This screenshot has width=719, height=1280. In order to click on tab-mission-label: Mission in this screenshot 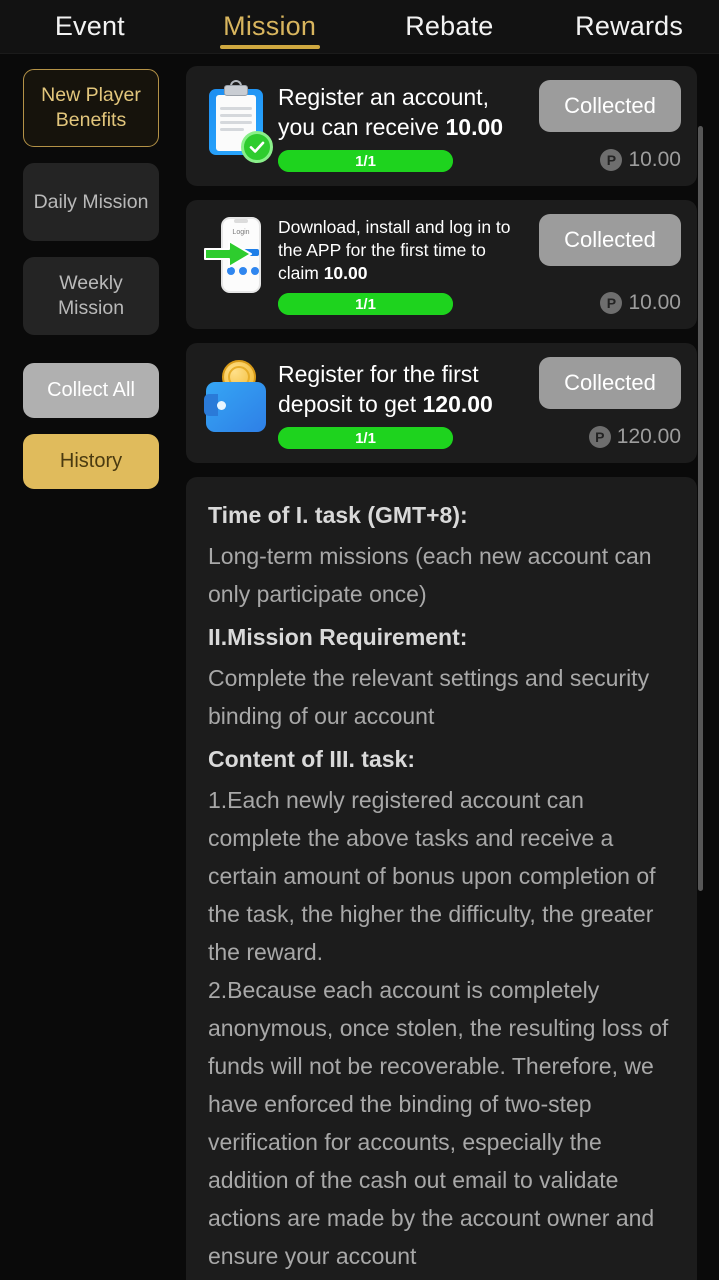, I will do `click(270, 26)`.